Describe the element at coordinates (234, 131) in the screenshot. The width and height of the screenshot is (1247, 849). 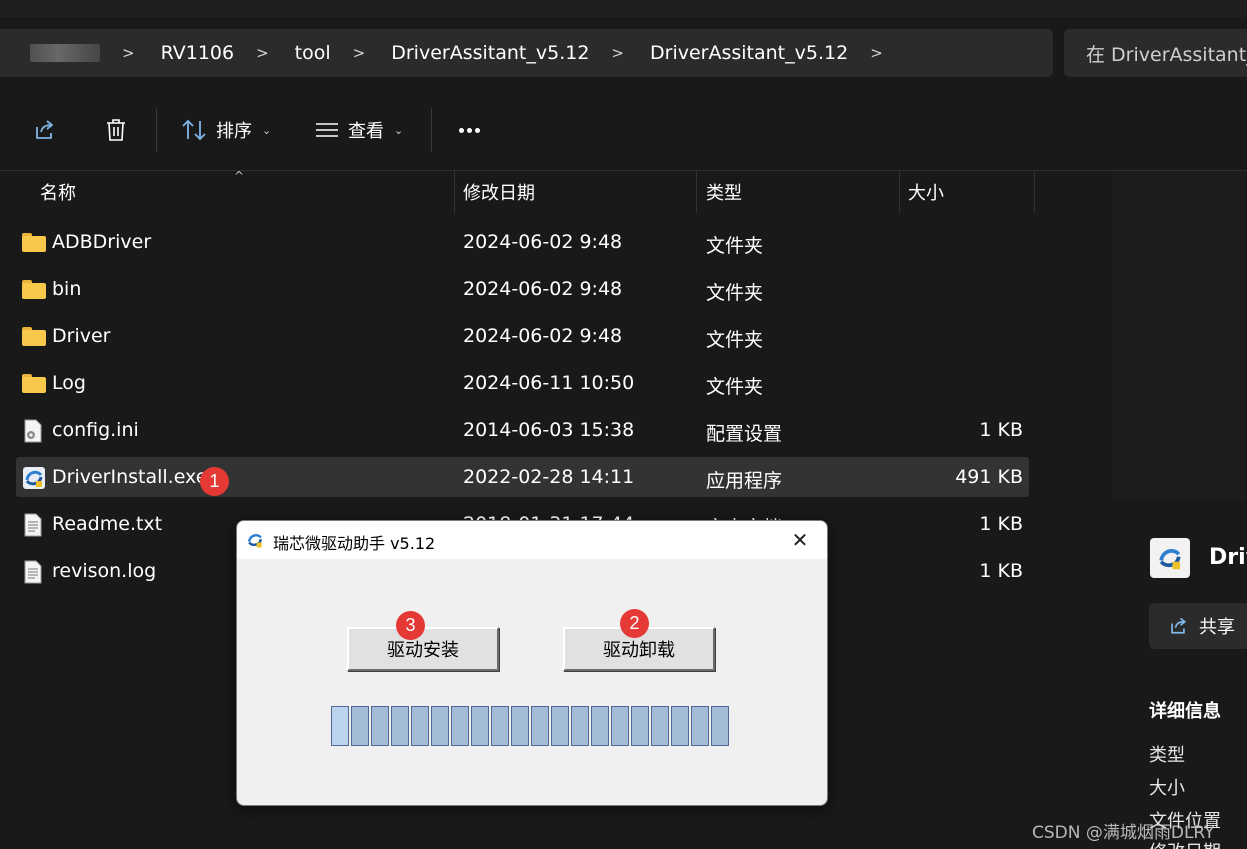
I see `sort-label: 排序` at that location.